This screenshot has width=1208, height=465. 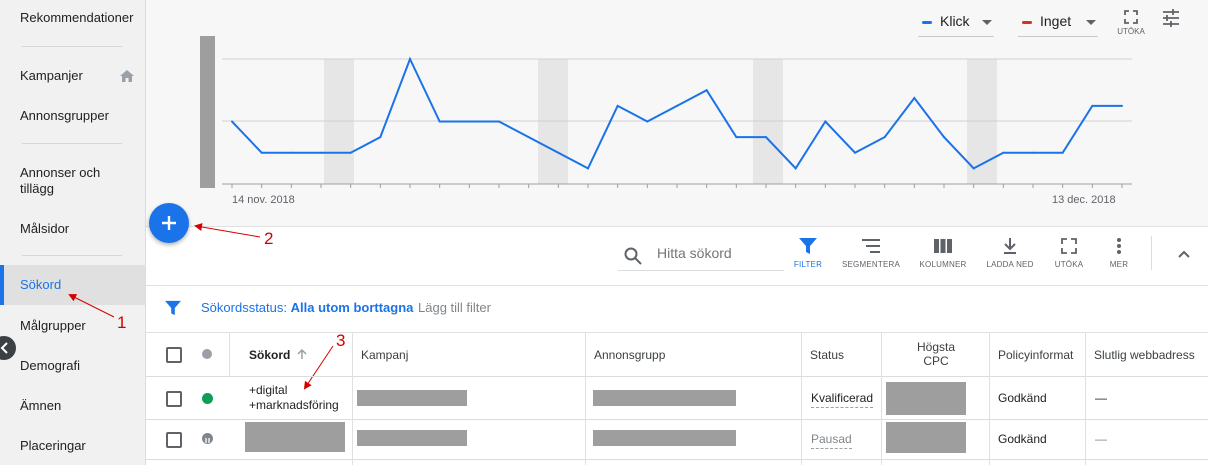 I want to click on sidebar-item-kampanjer: Kampanjer, so click(x=72, y=75).